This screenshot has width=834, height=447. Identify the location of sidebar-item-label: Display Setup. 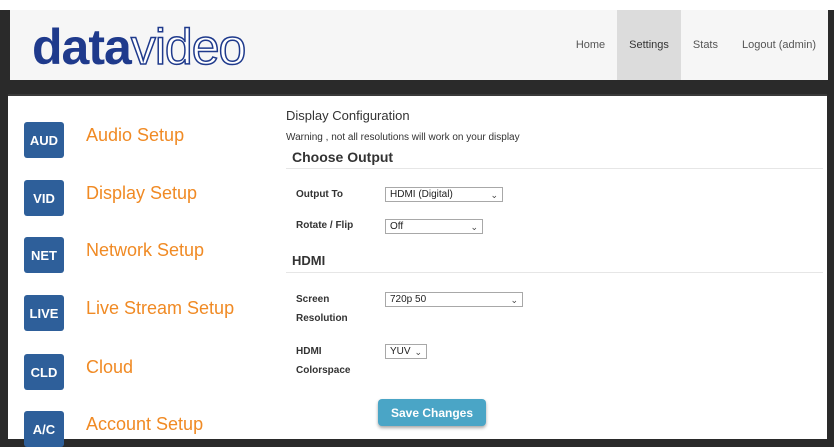
(142, 192).